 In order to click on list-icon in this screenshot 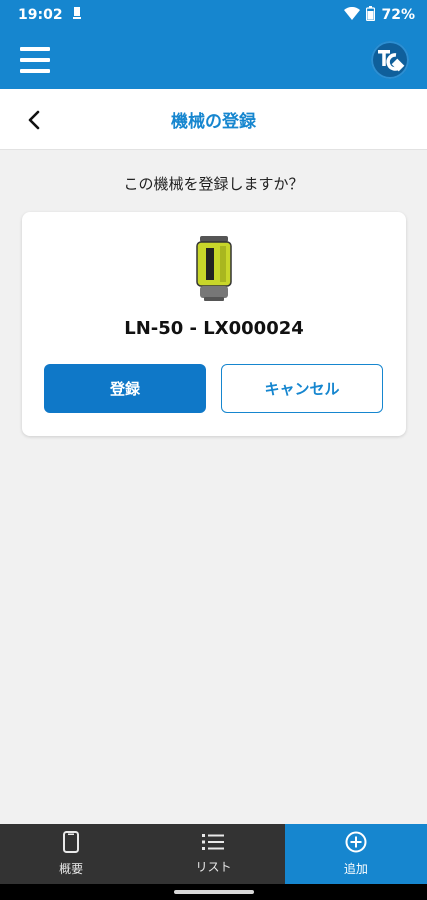, I will do `click(213, 843)`.